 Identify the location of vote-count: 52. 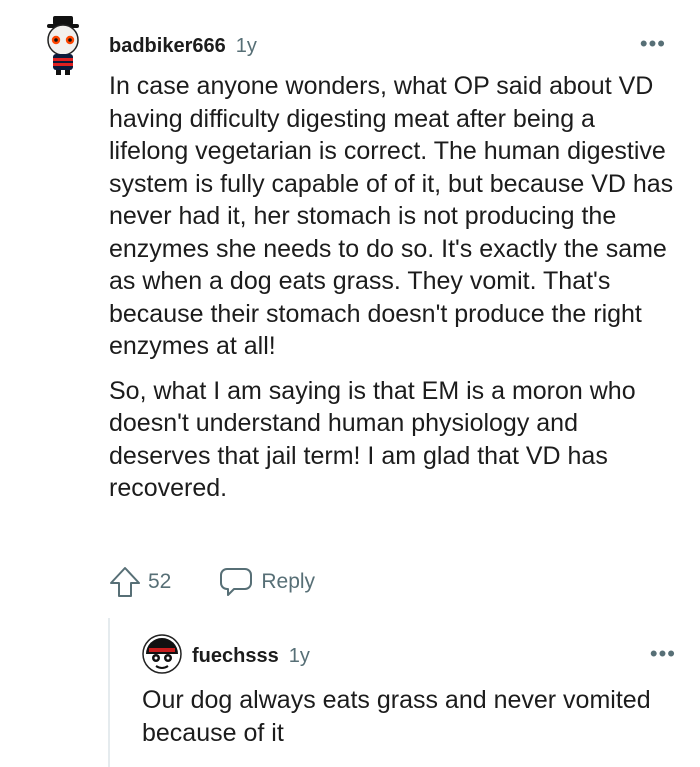
(160, 581).